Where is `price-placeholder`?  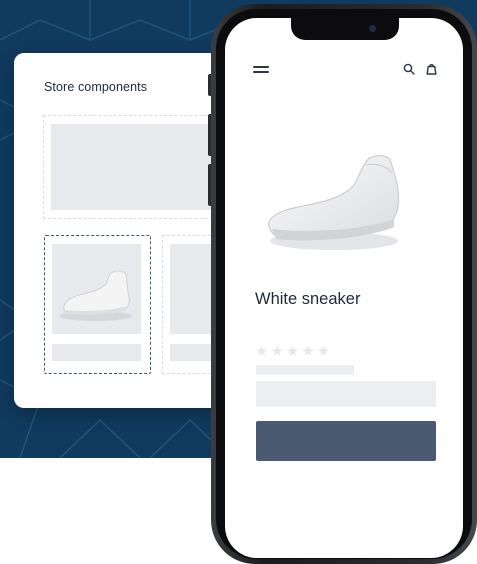
price-placeholder is located at coordinates (305, 370).